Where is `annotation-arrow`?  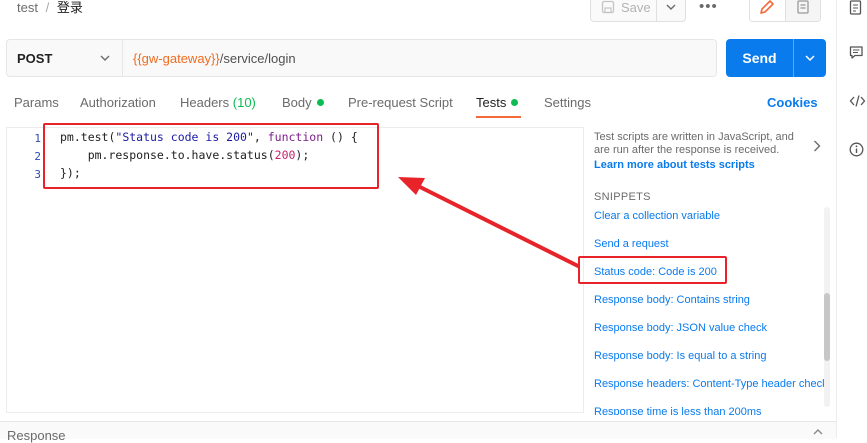
annotation-arrow is located at coordinates (489, 222).